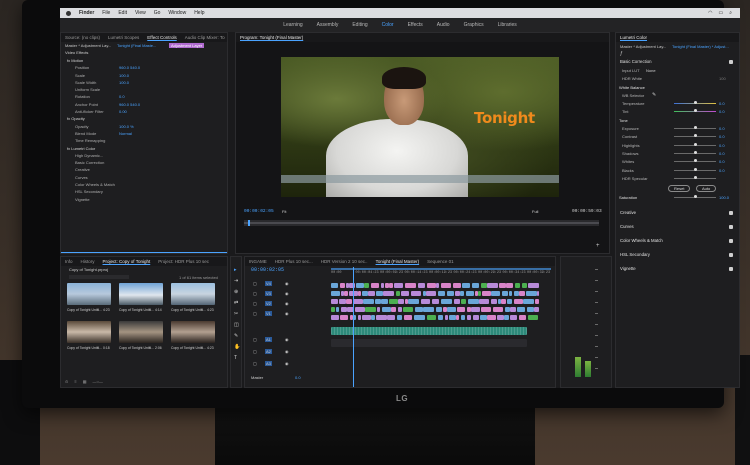  Describe the element at coordinates (535, 211) in the screenshot. I see `program-resolution-dropdown: Full` at that location.